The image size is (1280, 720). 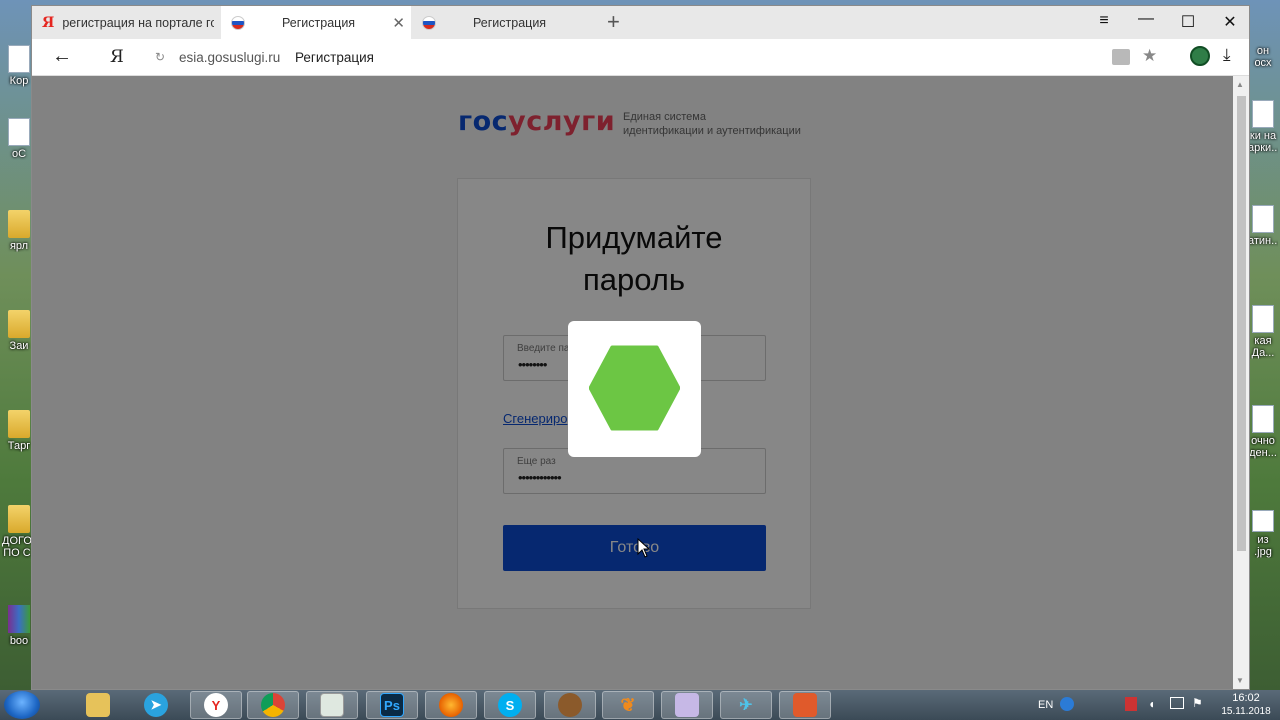 I want to click on taskbar-photoshop: Ps, so click(x=392, y=705).